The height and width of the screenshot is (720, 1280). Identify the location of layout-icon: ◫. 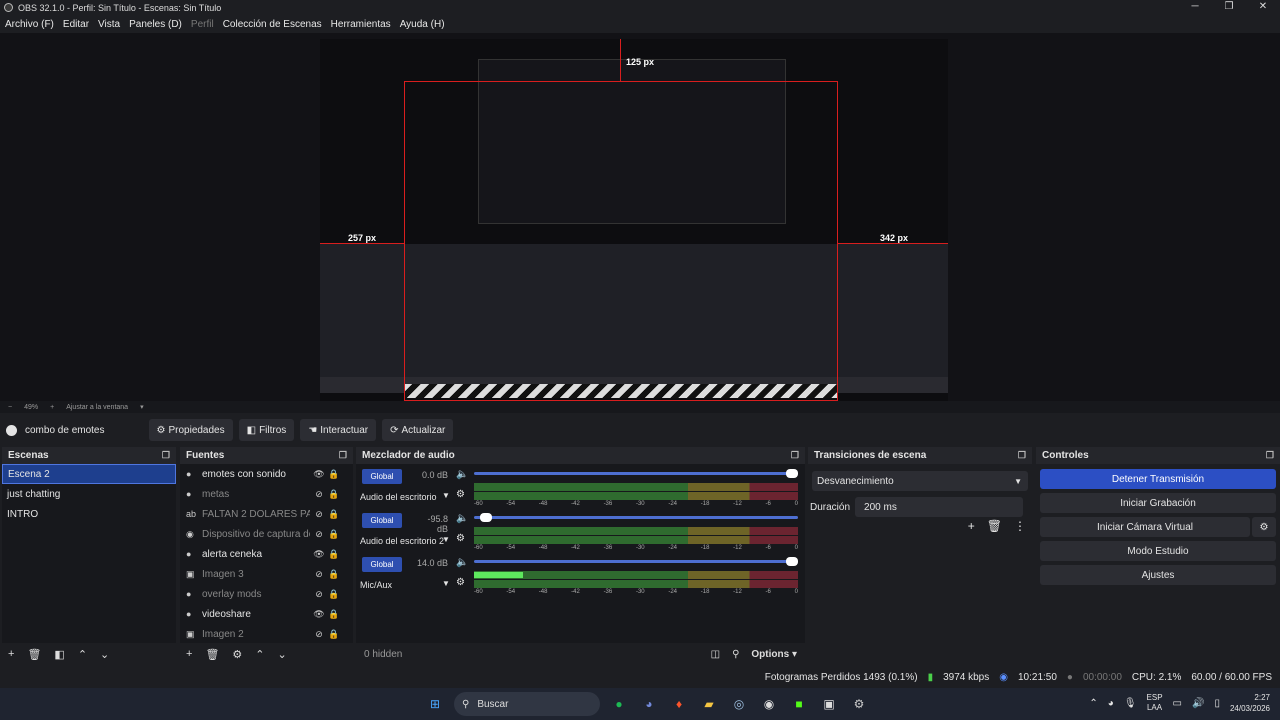
(715, 654).